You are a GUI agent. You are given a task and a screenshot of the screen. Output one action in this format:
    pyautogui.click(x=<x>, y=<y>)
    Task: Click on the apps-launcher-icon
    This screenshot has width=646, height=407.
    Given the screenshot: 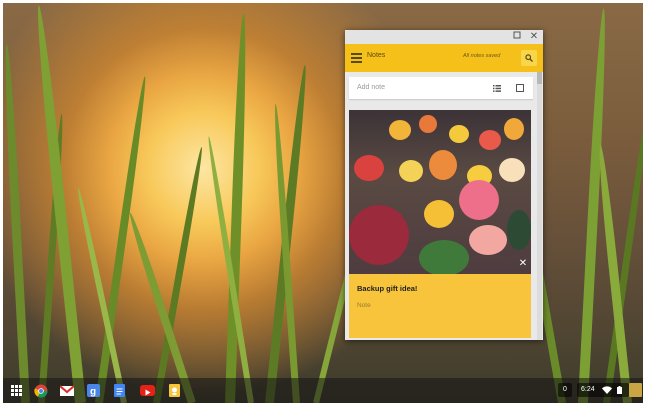 What is the action you would take?
    pyautogui.click(x=16, y=390)
    